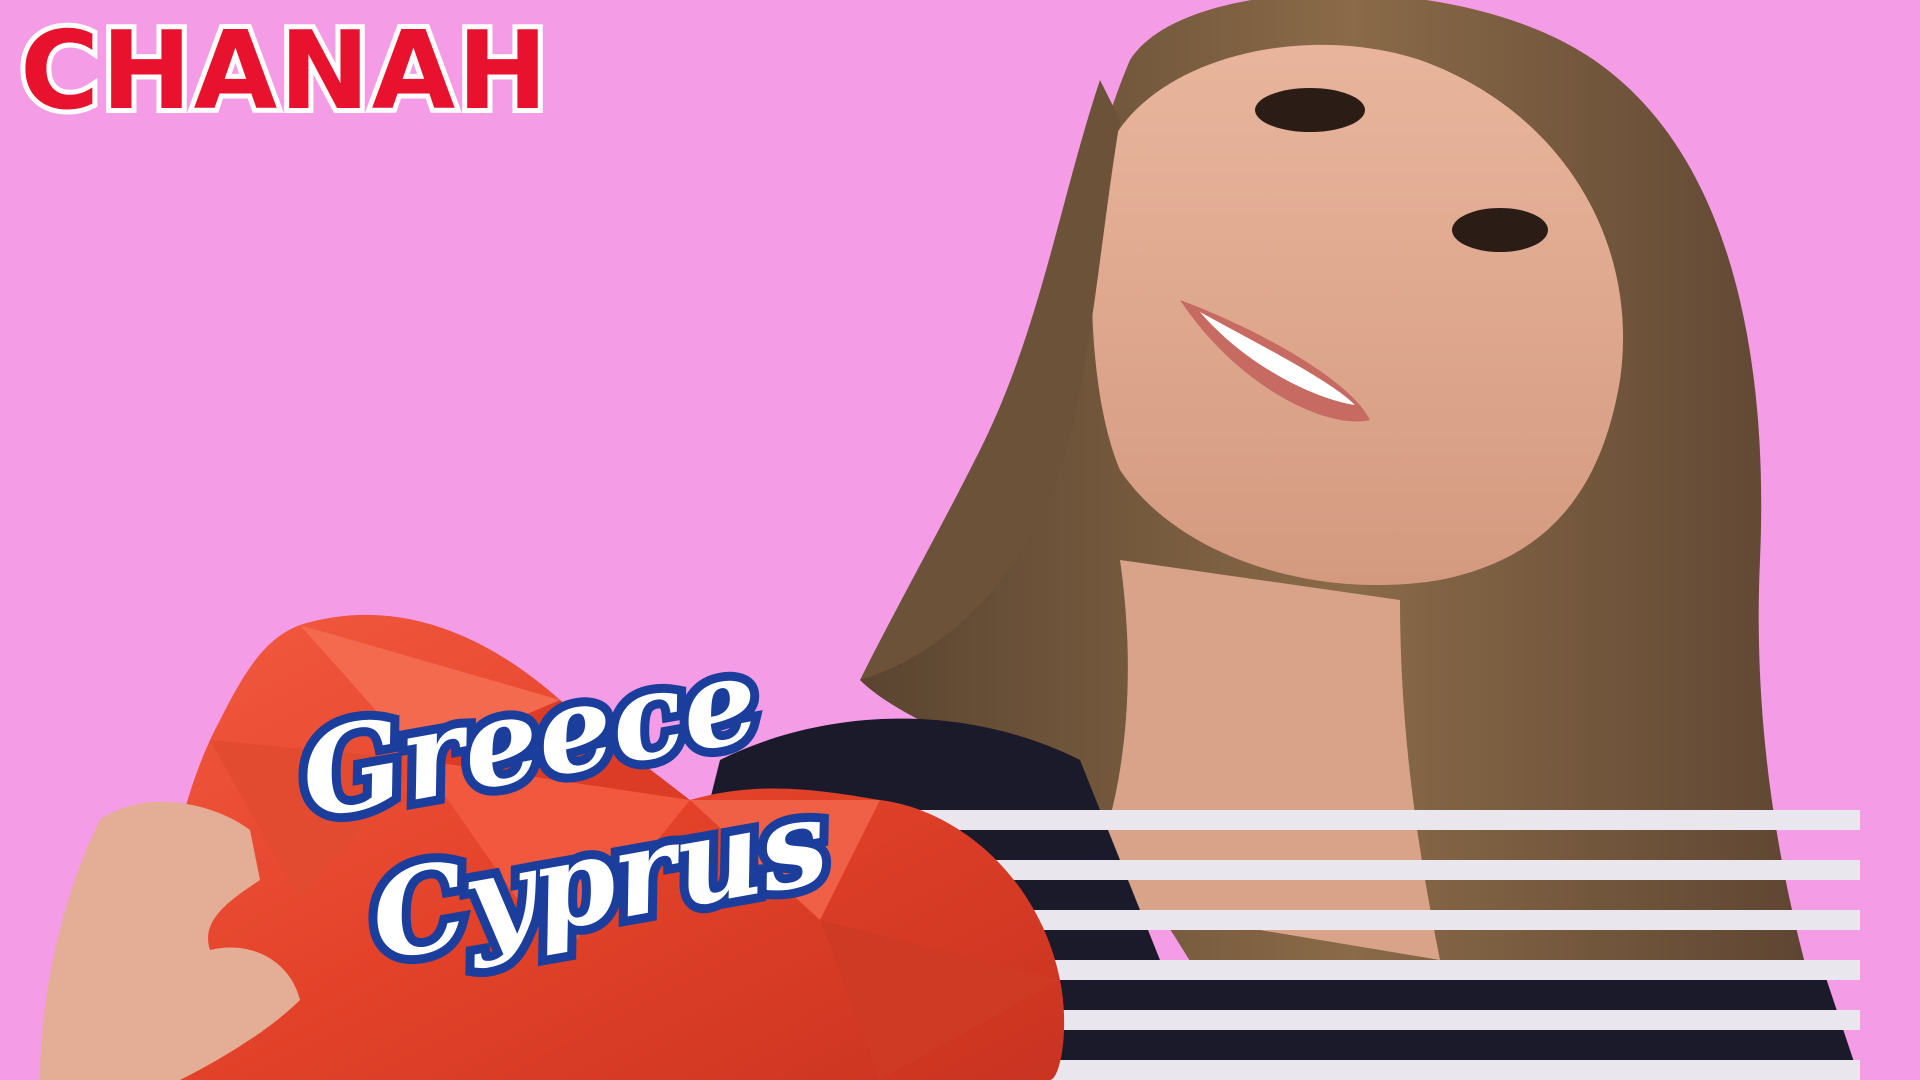  I want to click on right-eye, so click(1500, 230).